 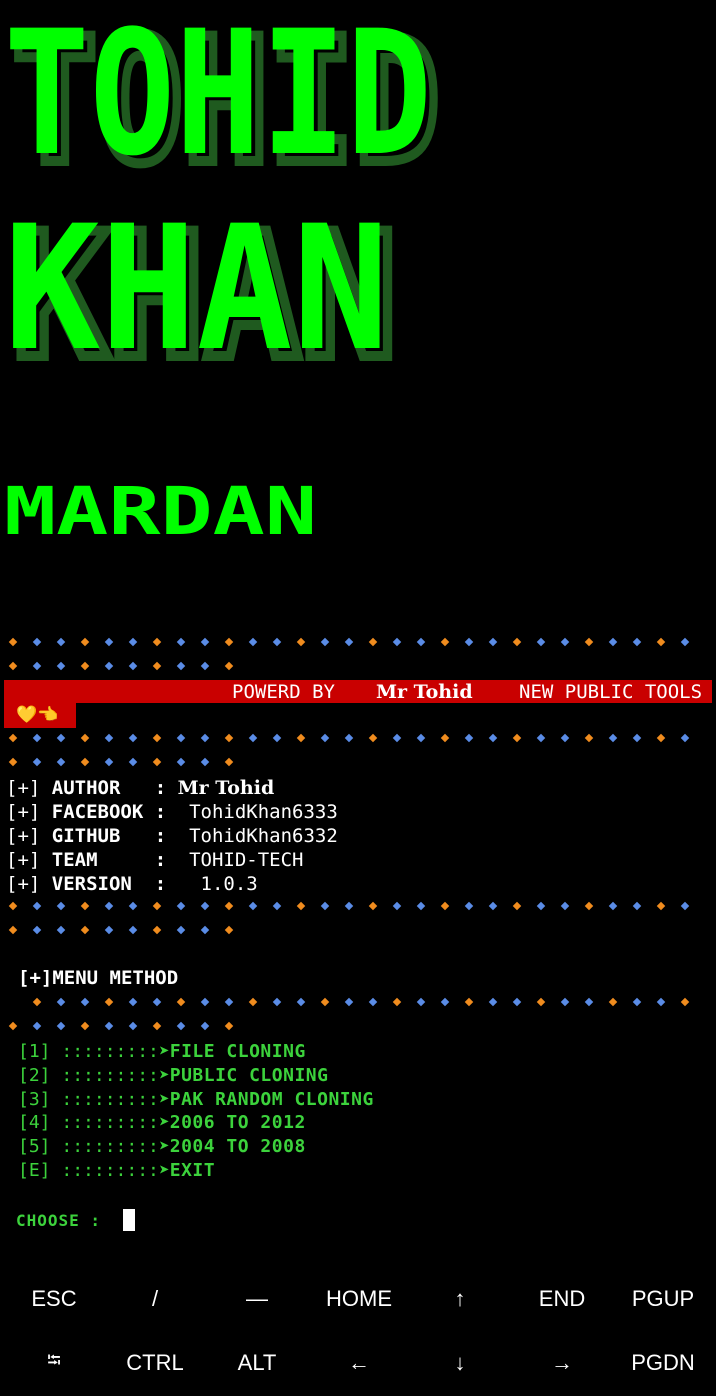 I want to click on tab-key: ⭾, so click(x=54, y=1363).